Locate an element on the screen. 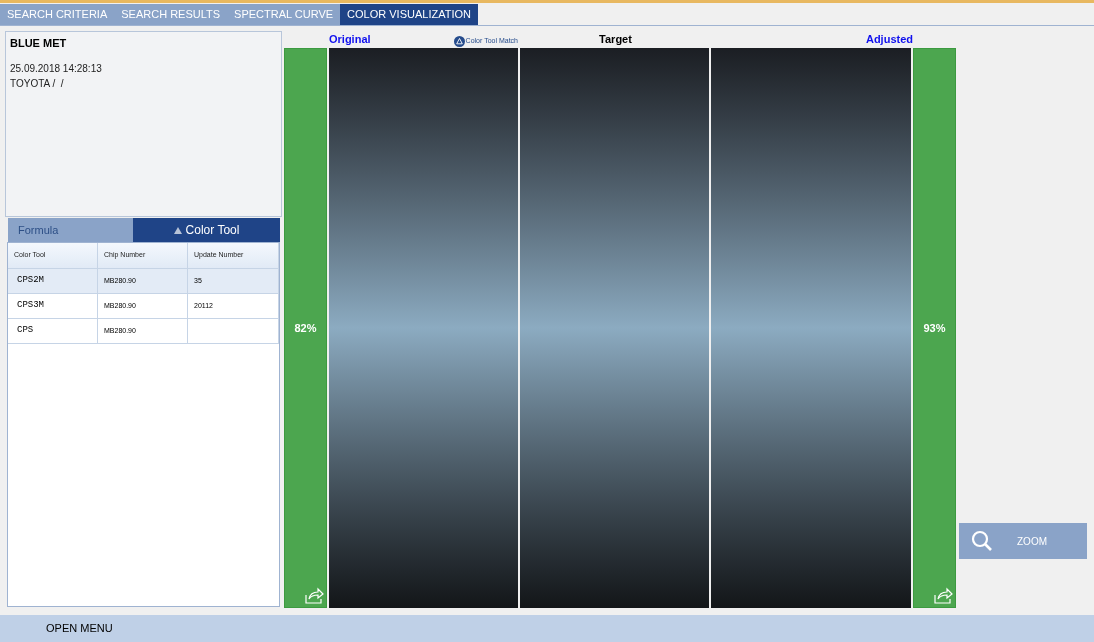 The width and height of the screenshot is (1094, 642). nav-tab: COLOR VISUALIZATION is located at coordinates (409, 14).